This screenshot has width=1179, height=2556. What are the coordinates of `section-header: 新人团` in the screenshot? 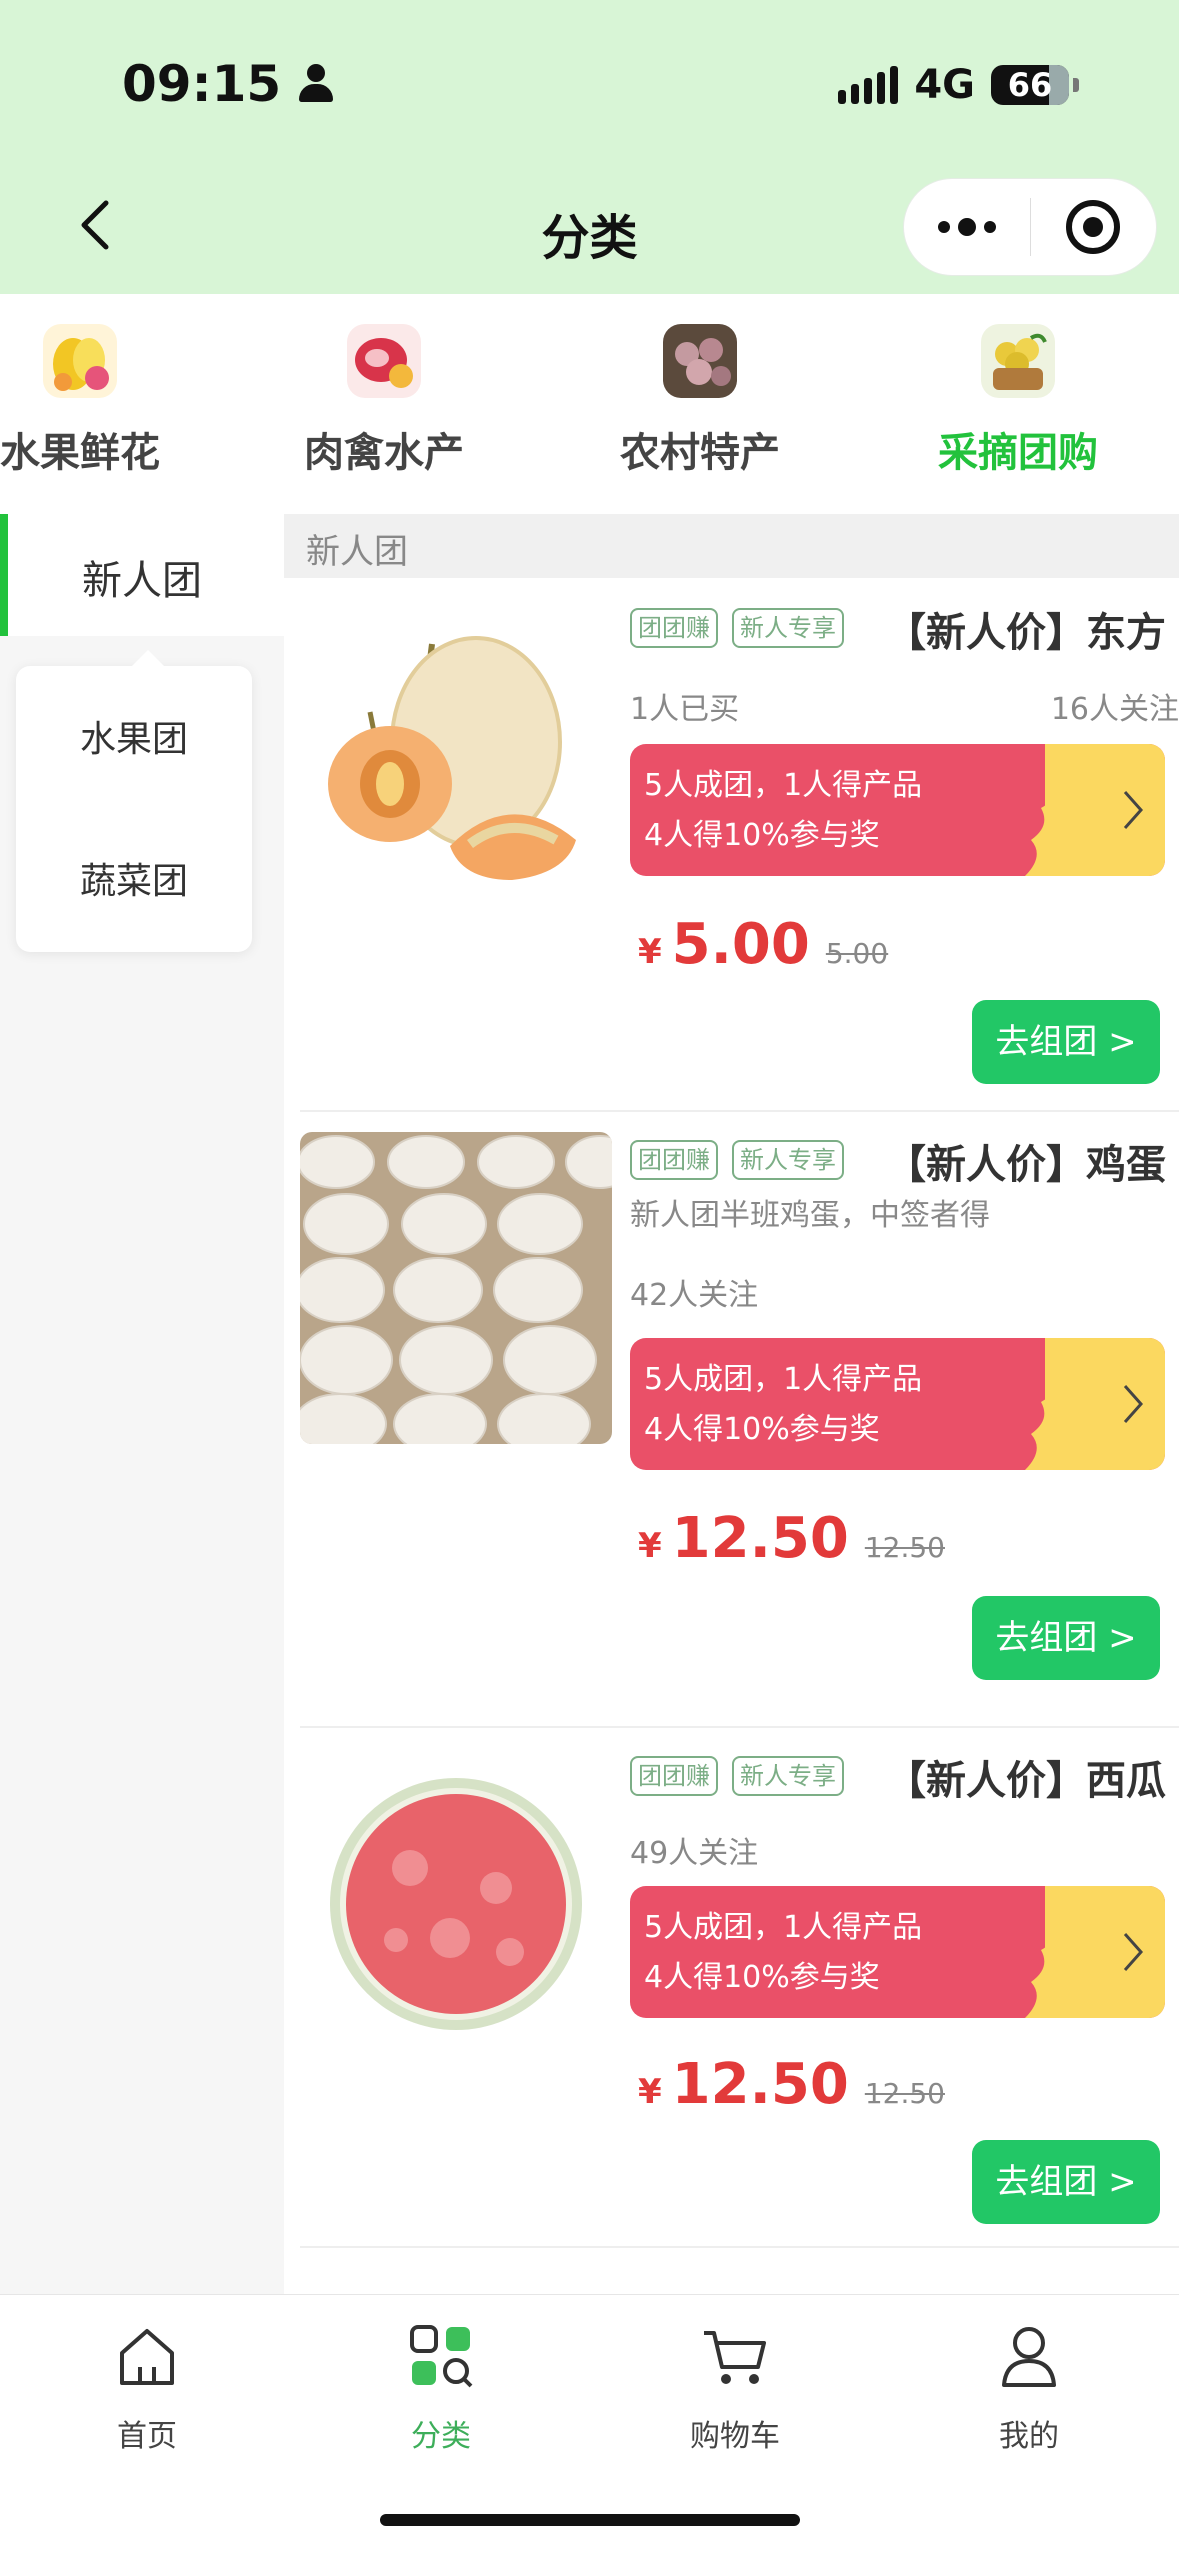 It's located at (731, 546).